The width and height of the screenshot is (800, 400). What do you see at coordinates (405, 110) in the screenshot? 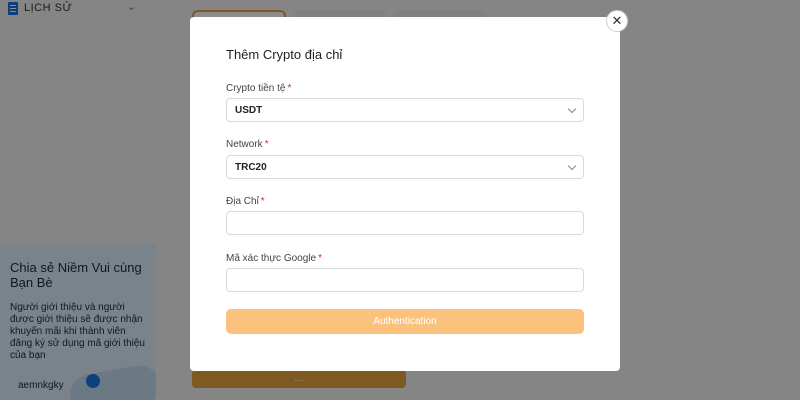
I see `currency-select: USDT` at bounding box center [405, 110].